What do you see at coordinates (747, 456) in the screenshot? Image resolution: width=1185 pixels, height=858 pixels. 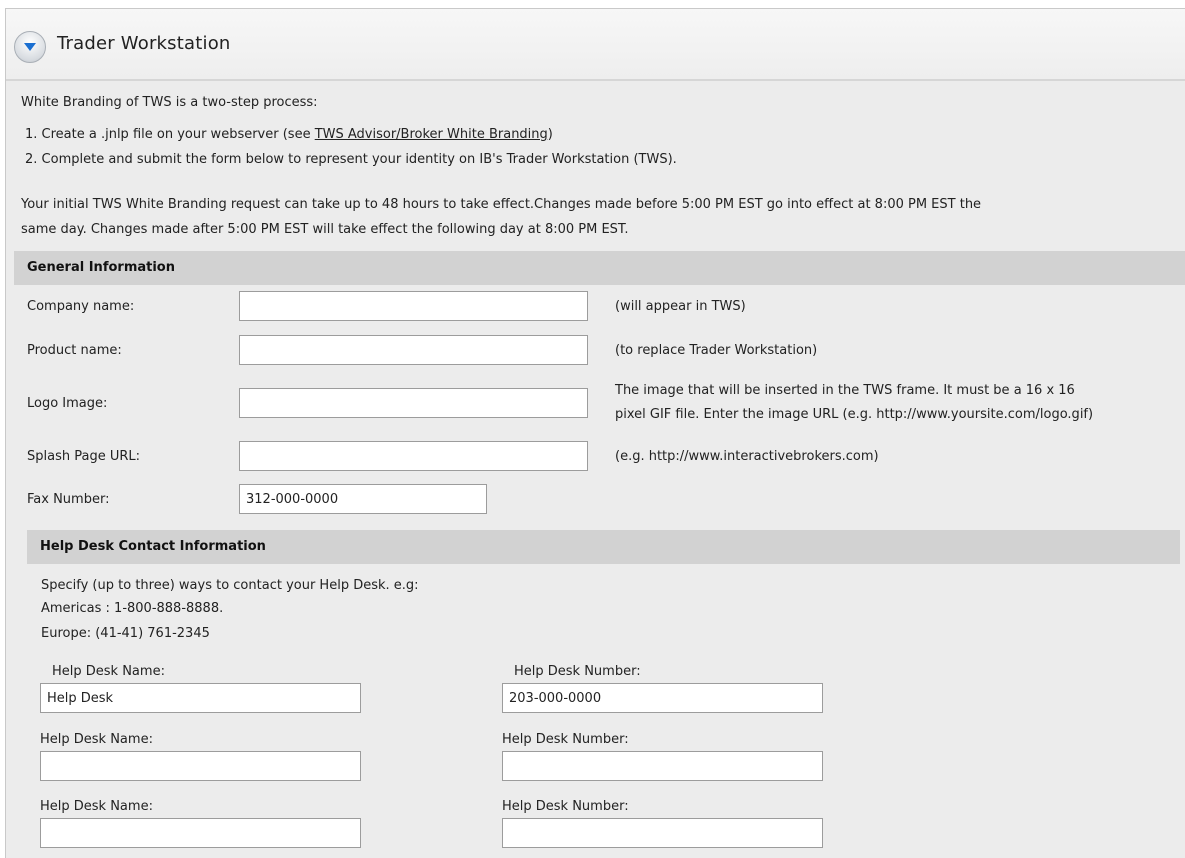 I see `splash-page-url-hint: (e.g. http://www.interactivebrokers.com)` at bounding box center [747, 456].